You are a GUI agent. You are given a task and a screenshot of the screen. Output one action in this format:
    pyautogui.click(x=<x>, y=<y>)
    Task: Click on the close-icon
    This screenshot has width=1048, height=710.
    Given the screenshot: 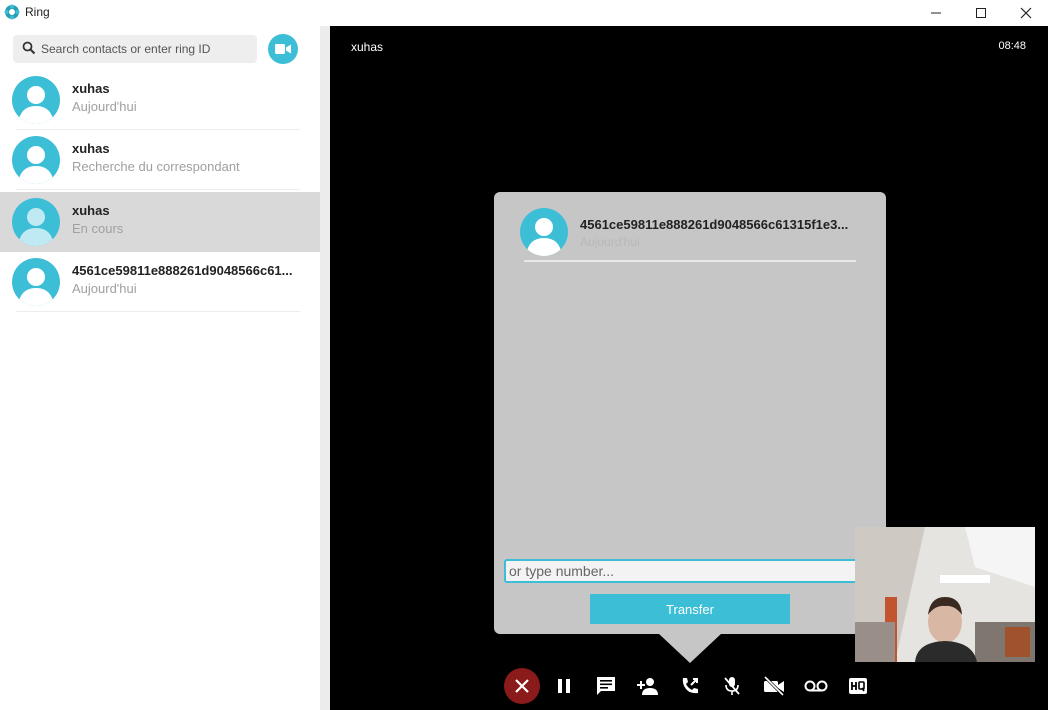 What is the action you would take?
    pyautogui.click(x=1026, y=13)
    